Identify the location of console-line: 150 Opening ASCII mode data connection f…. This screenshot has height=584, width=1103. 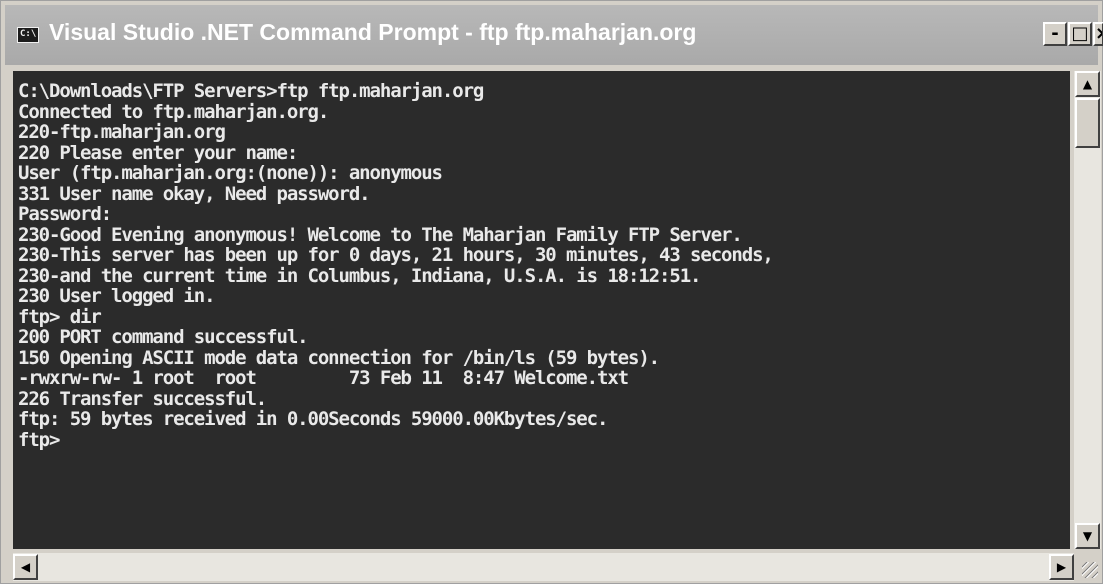
(339, 357).